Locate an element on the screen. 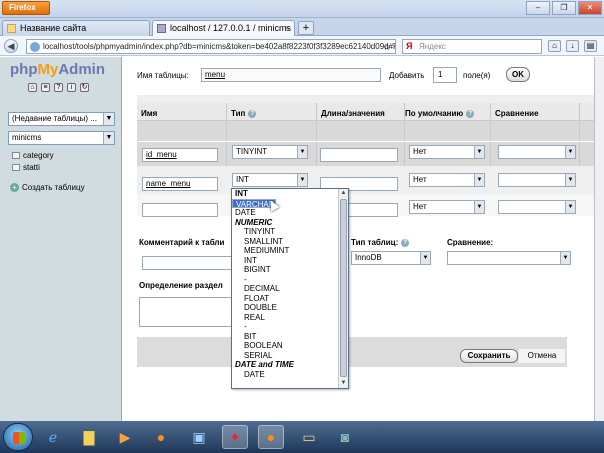  start-button is located at coordinates (18, 437).